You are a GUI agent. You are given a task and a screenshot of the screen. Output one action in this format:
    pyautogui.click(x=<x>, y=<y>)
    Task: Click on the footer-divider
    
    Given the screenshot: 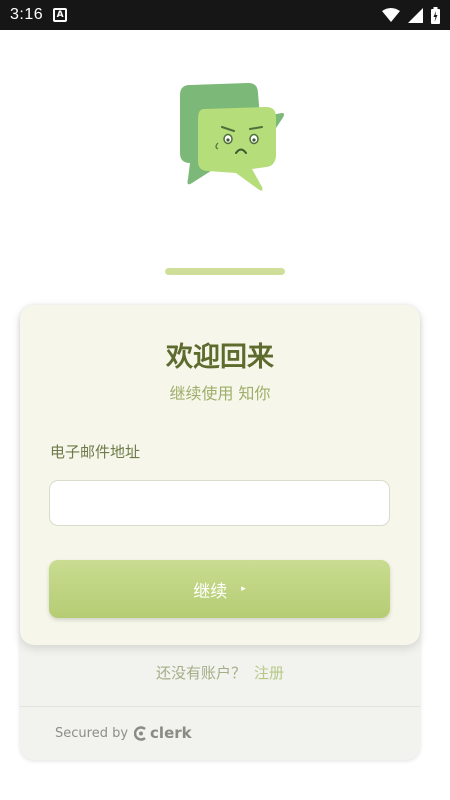 What is the action you would take?
    pyautogui.click(x=220, y=706)
    